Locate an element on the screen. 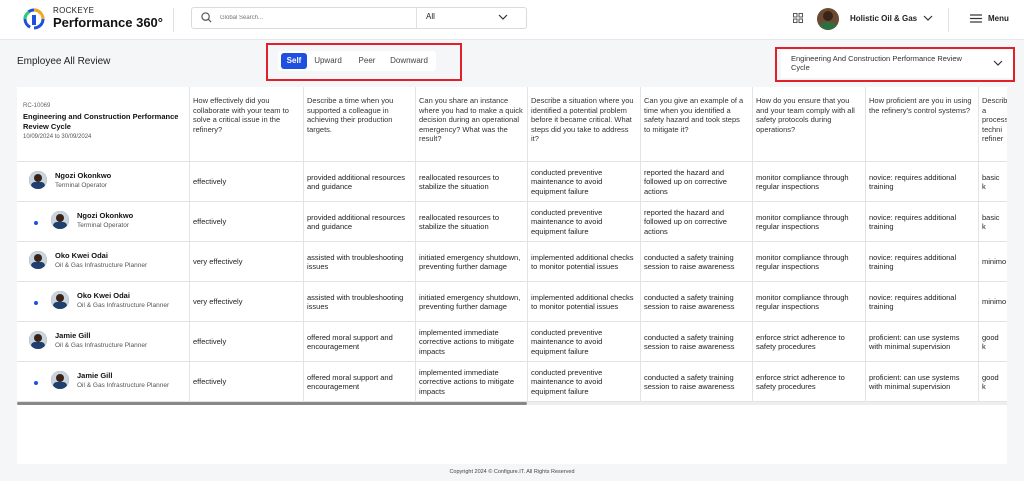 This screenshot has height=481, width=1024. employee-name: Ngozi Okonkwo is located at coordinates (83, 175).